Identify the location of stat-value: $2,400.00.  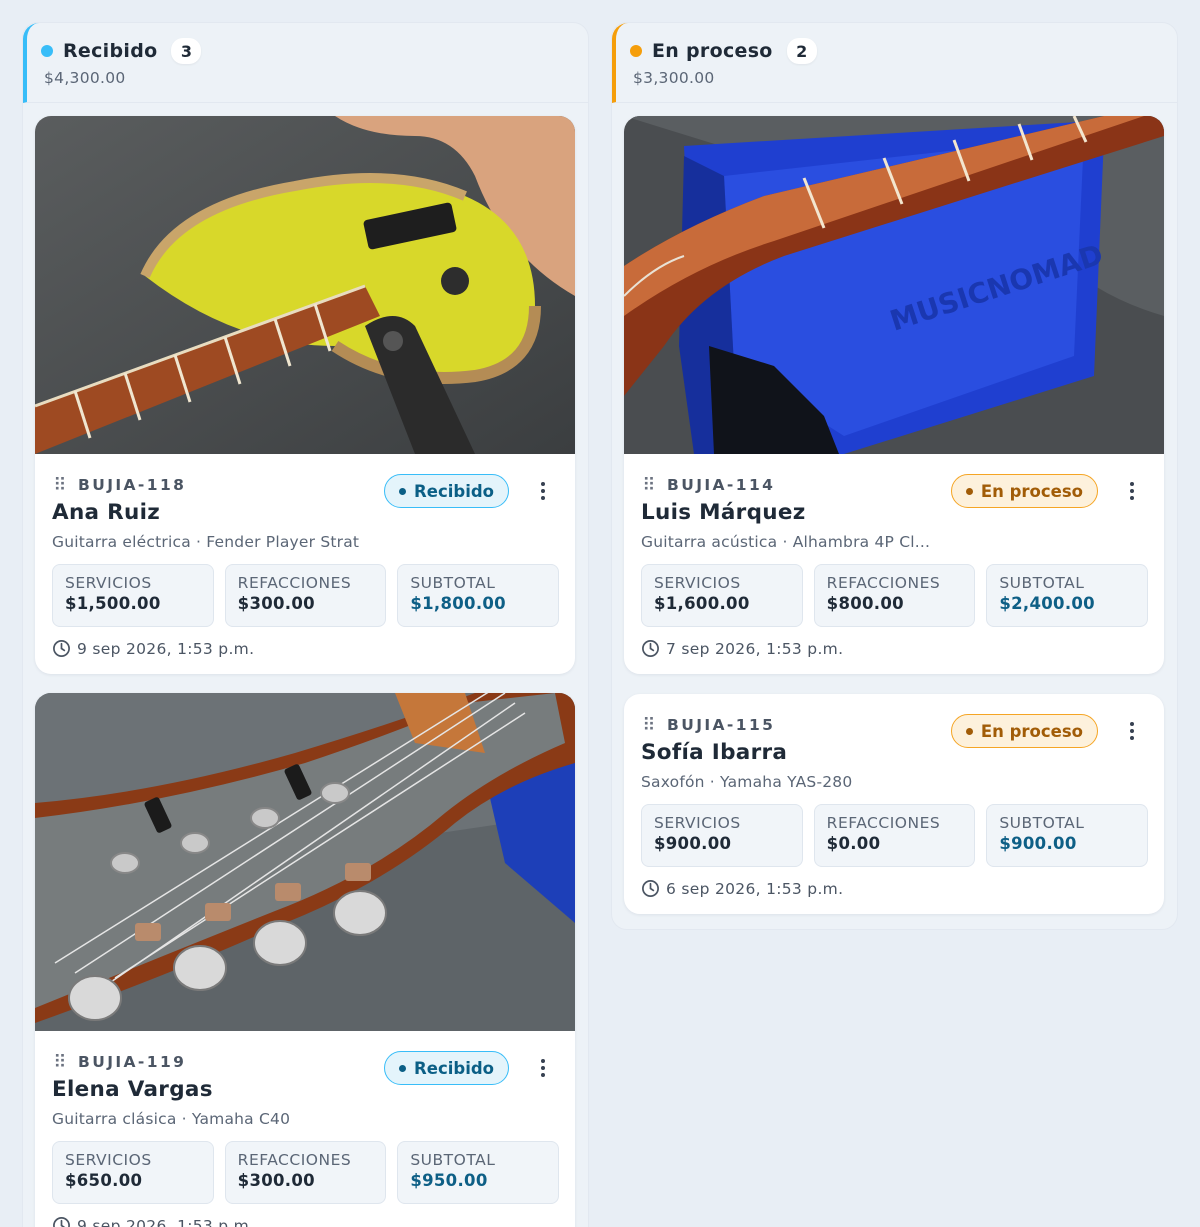
(1047, 603).